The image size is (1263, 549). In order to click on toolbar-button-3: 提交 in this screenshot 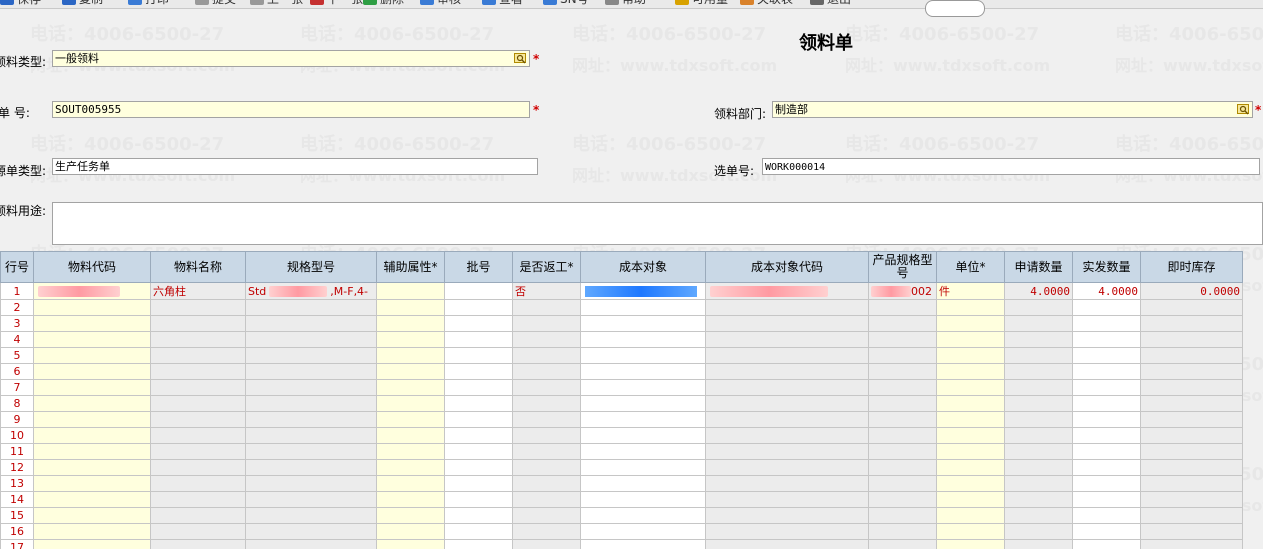, I will do `click(215, 4)`.